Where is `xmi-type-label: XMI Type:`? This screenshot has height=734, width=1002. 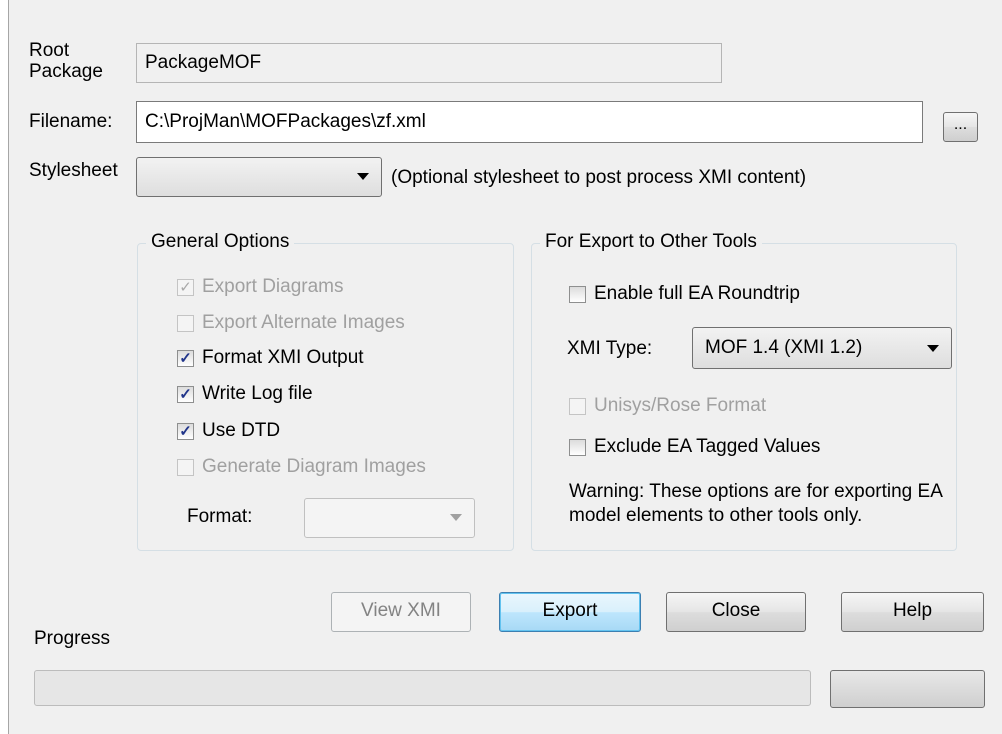
xmi-type-label: XMI Type: is located at coordinates (610, 348).